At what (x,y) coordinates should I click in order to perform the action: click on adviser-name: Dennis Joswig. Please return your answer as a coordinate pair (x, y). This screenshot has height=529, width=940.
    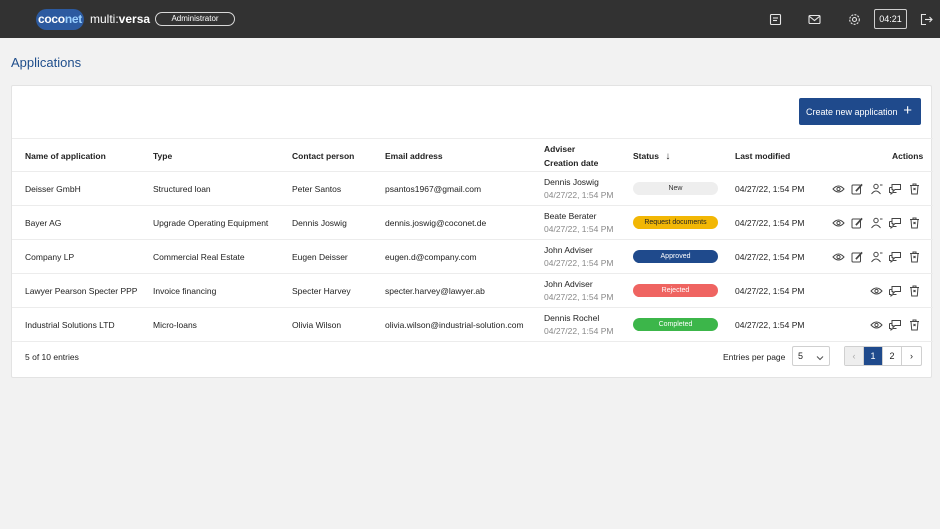
    Looking at the image, I should click on (571, 182).